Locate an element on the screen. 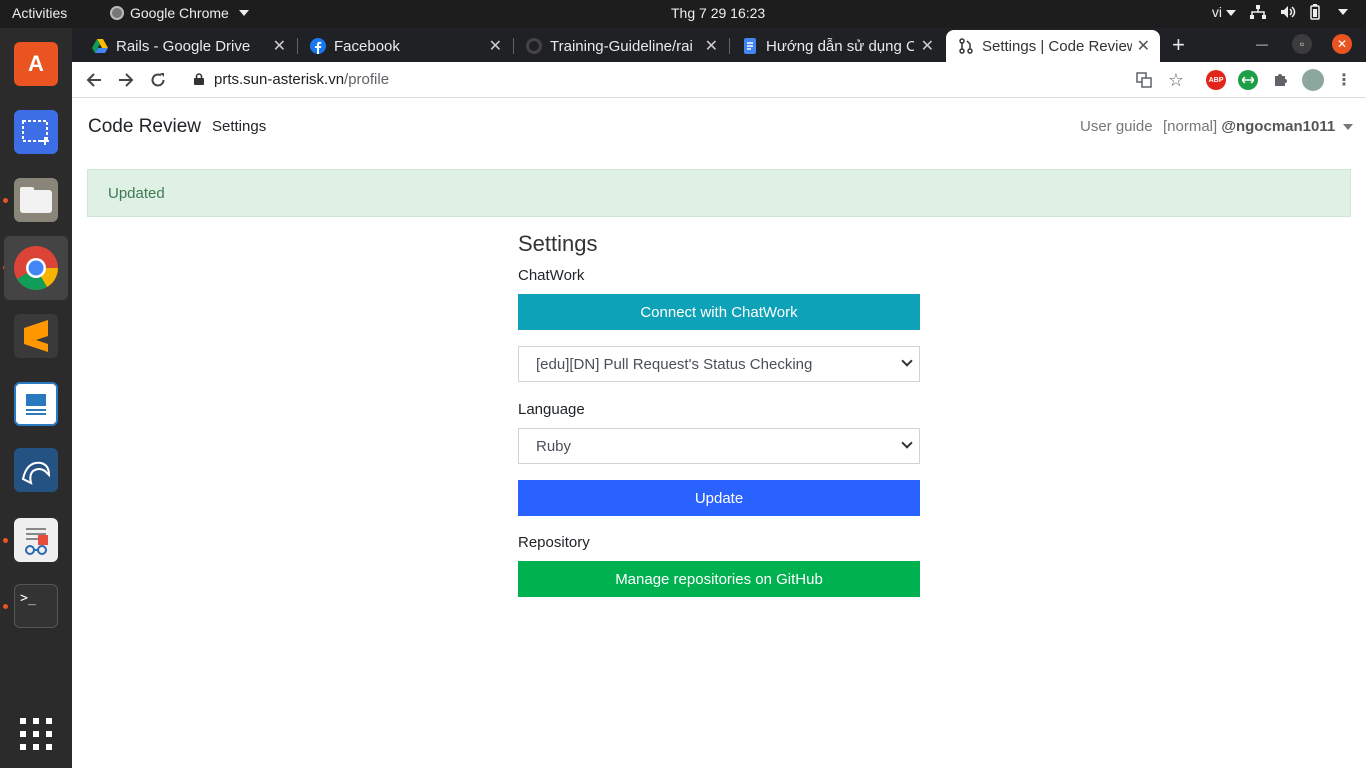 This screenshot has height=768, width=1366. translate-icon is located at coordinates (1144, 80).